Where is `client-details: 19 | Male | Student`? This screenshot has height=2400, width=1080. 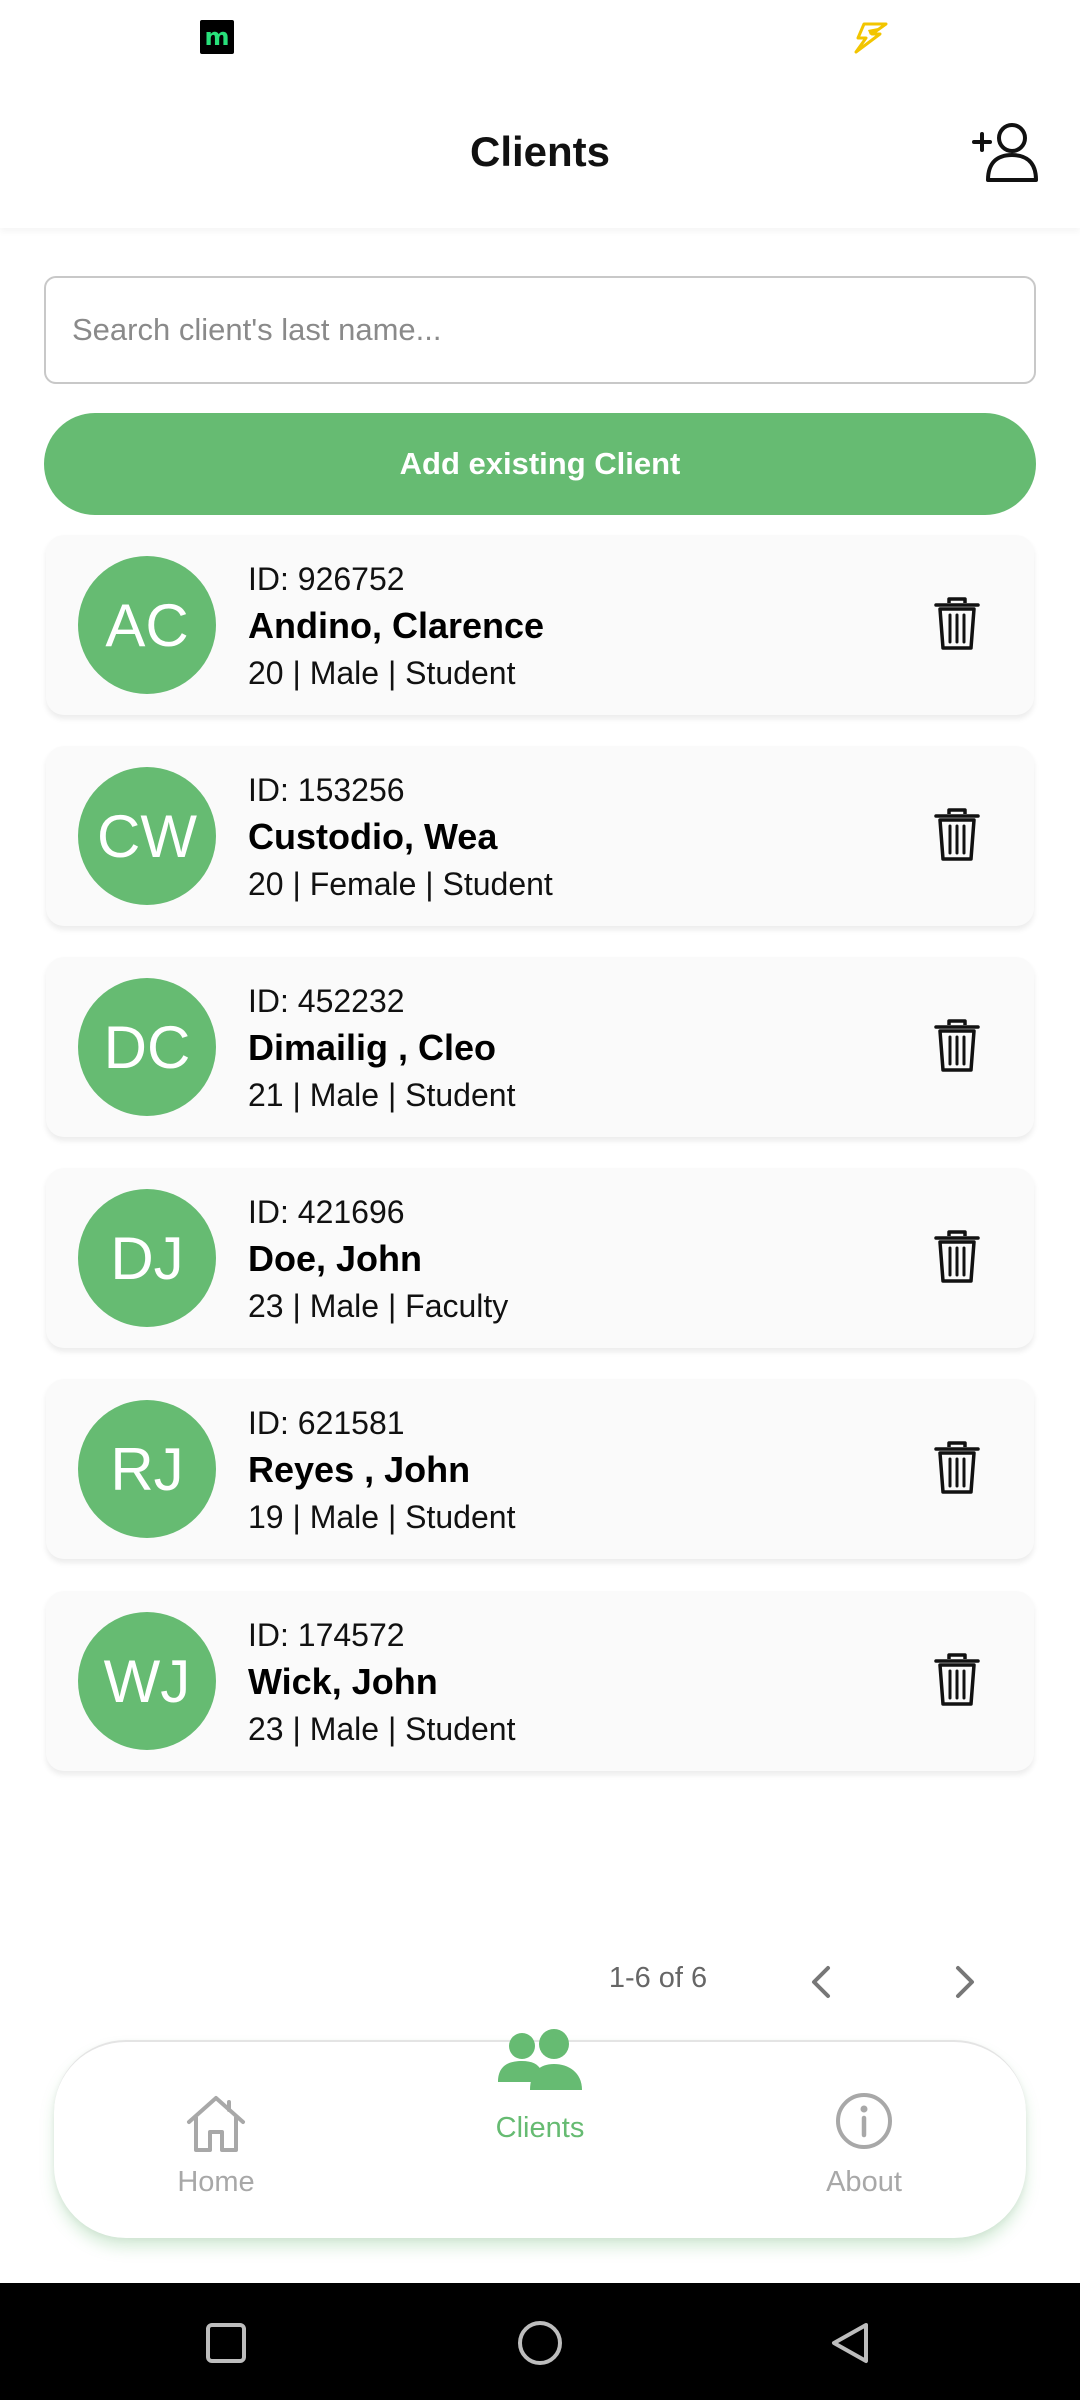 client-details: 19 | Male | Student is located at coordinates (382, 1517).